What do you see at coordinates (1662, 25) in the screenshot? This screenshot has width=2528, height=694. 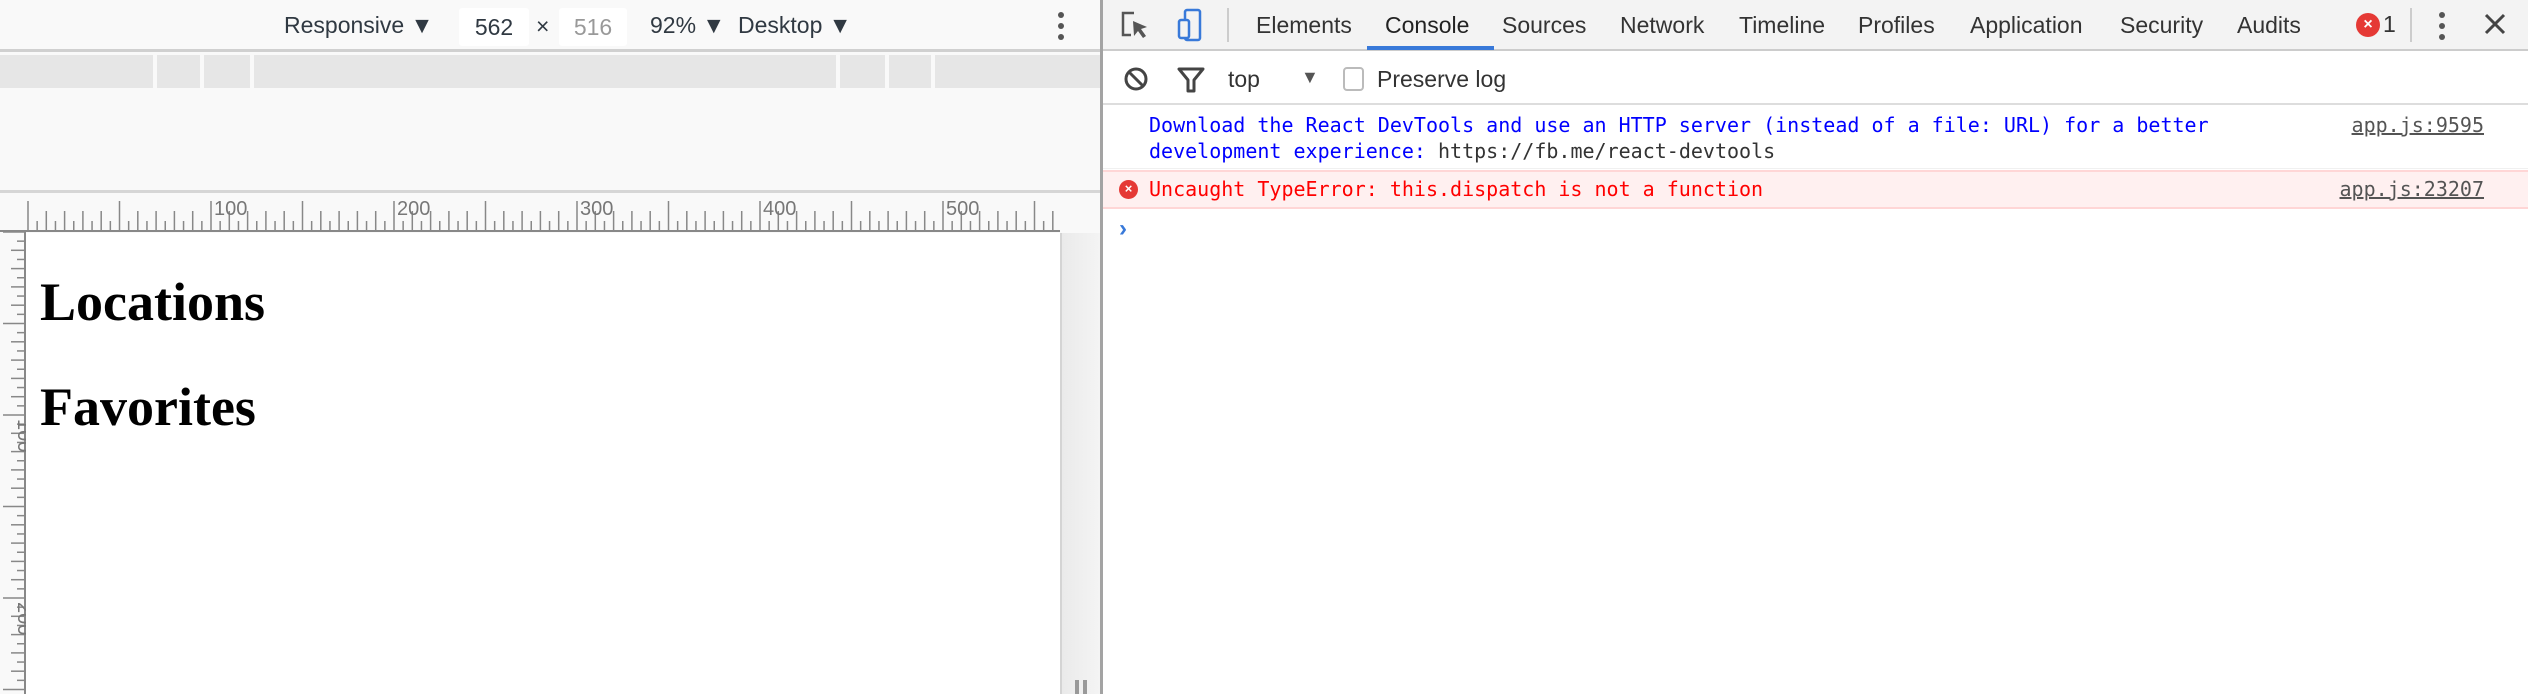 I see `tab-network: Network` at bounding box center [1662, 25].